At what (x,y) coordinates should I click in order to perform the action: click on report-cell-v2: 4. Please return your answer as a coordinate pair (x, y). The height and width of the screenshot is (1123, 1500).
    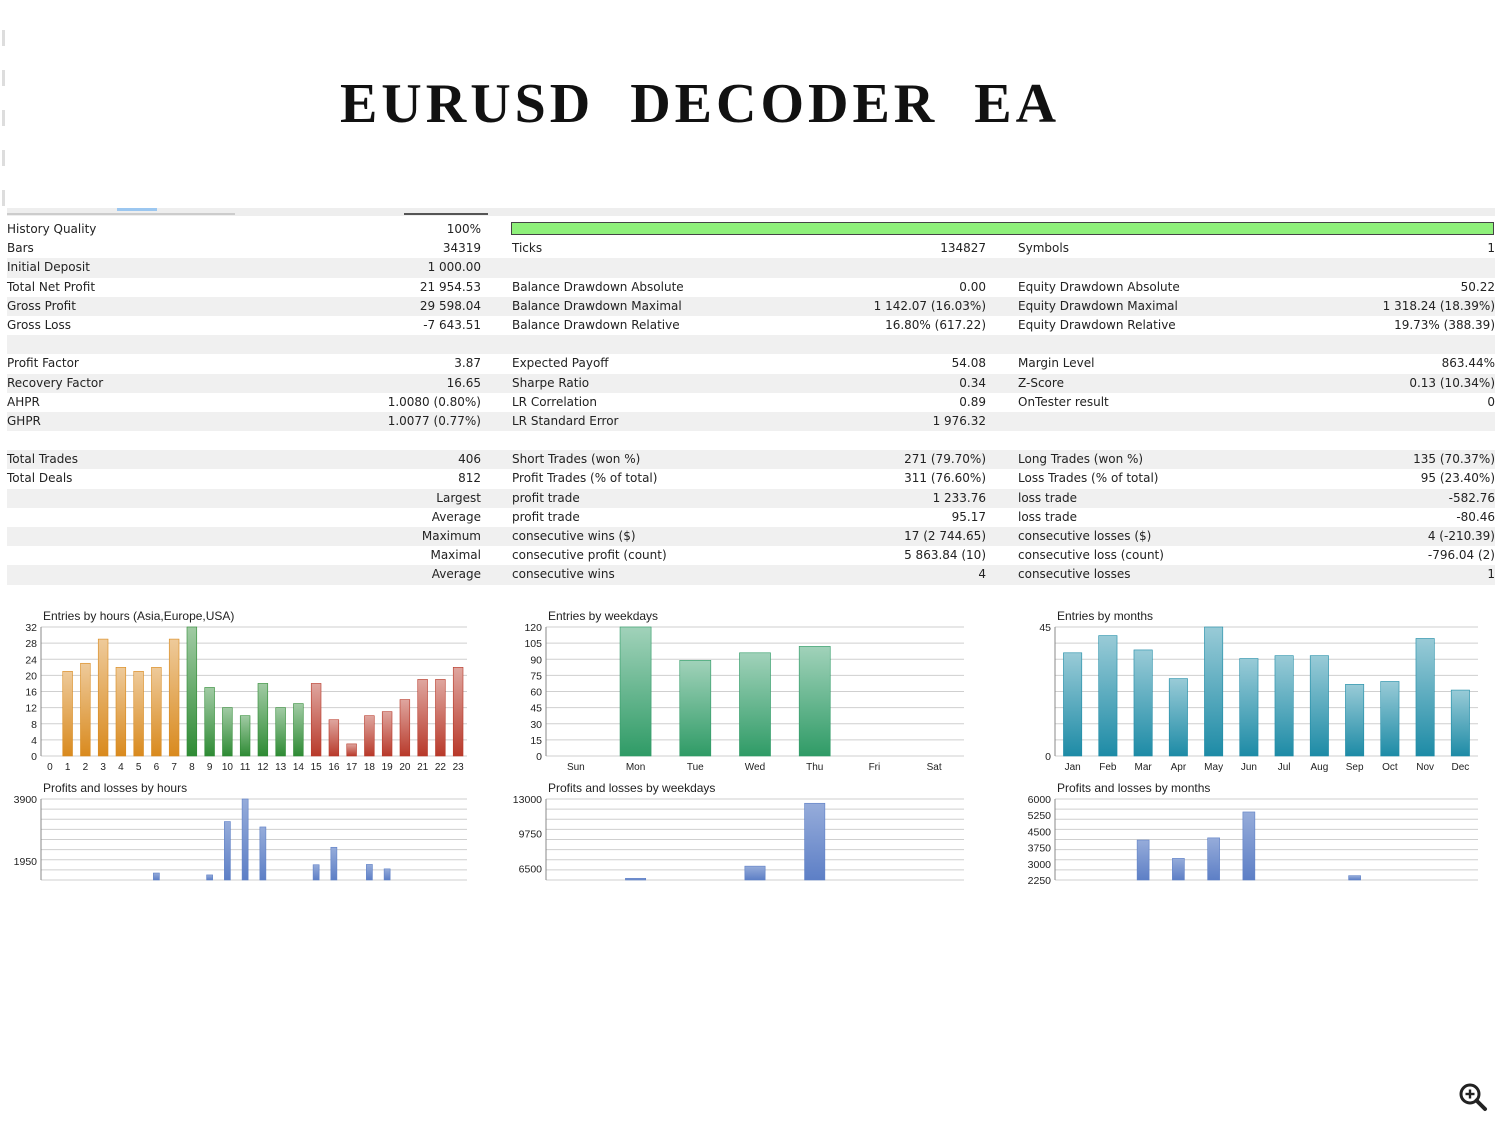
    Looking at the image, I should click on (982, 574).